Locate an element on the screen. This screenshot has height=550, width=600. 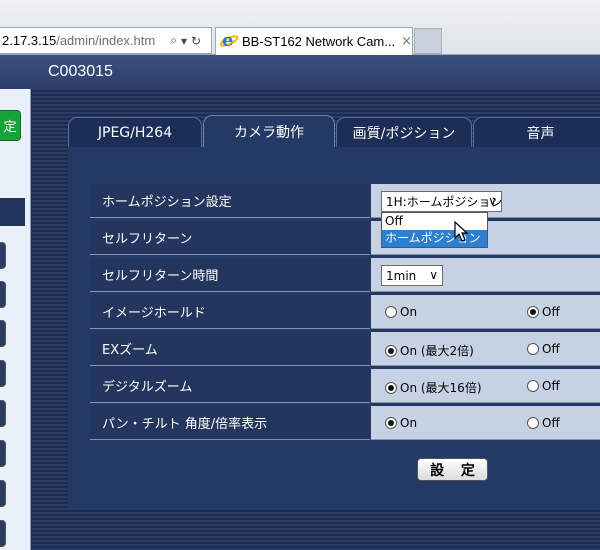
sidebar-setup-button: 定 is located at coordinates (10, 125).